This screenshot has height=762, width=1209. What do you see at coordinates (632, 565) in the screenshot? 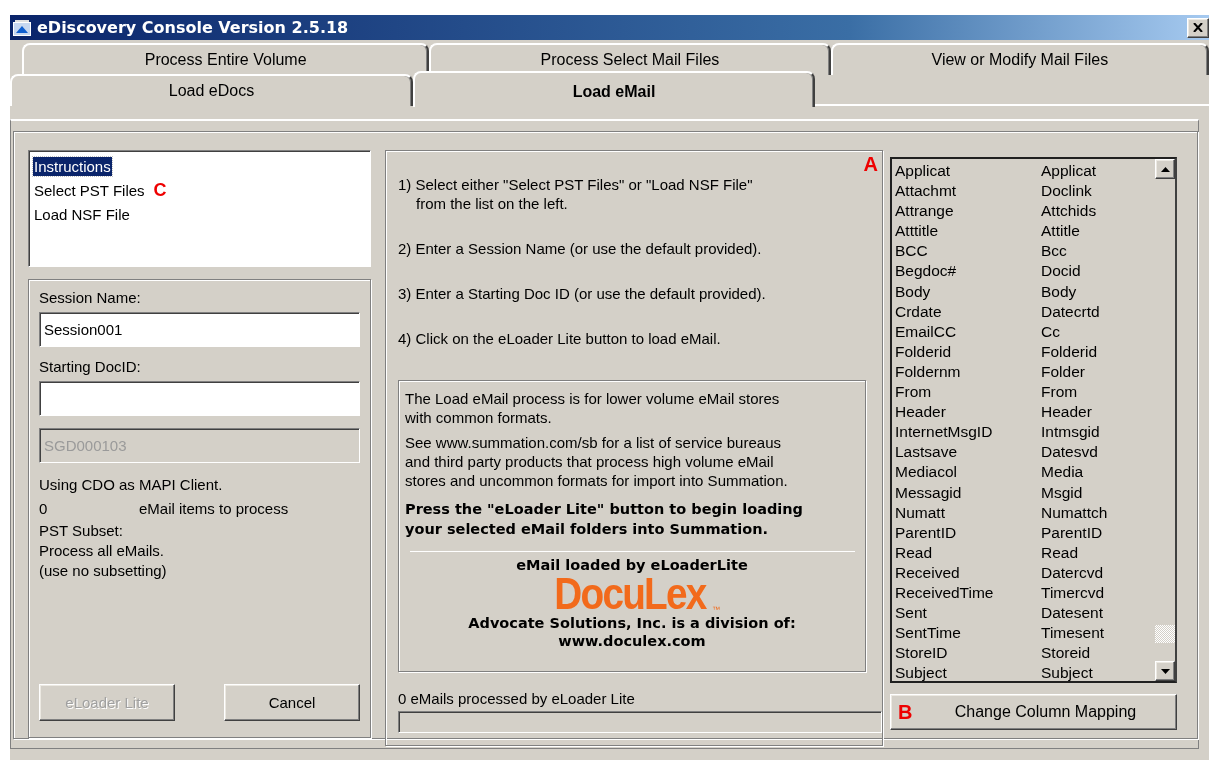
I see `credit-text: eMail loaded by eLoaderLite` at bounding box center [632, 565].